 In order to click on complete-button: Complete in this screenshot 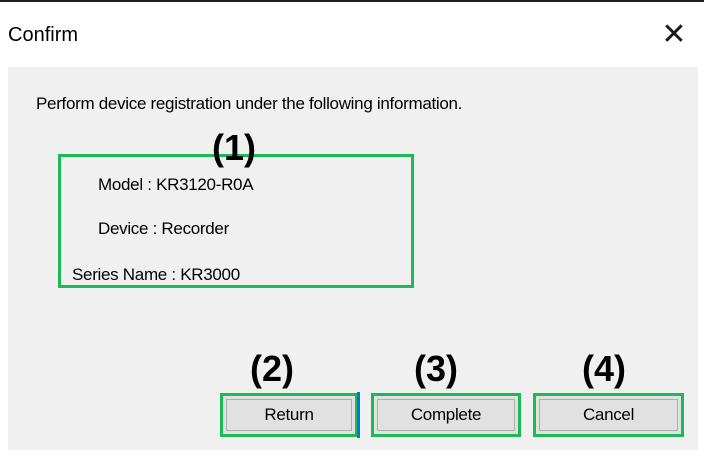, I will do `click(446, 415)`.